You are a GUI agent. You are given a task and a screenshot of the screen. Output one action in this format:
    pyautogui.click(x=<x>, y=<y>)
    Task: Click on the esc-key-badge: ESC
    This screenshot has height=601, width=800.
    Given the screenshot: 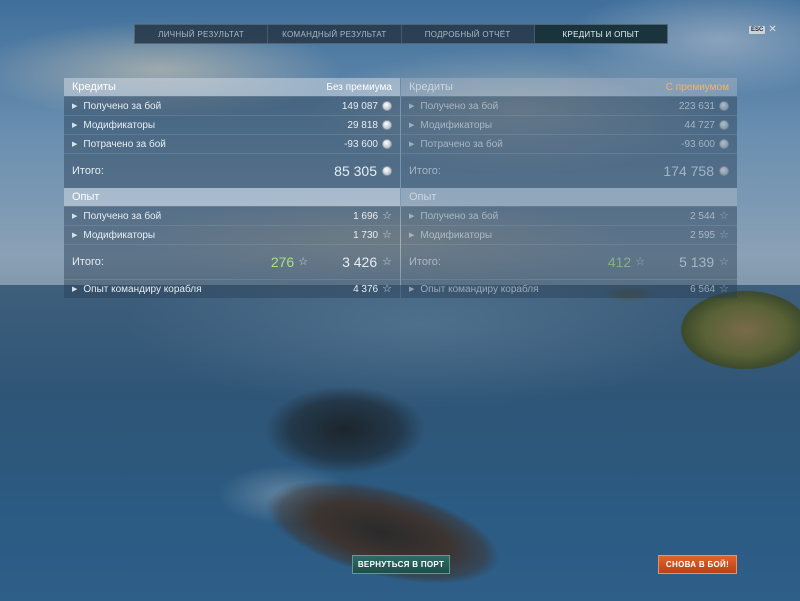 What is the action you would take?
    pyautogui.click(x=757, y=30)
    